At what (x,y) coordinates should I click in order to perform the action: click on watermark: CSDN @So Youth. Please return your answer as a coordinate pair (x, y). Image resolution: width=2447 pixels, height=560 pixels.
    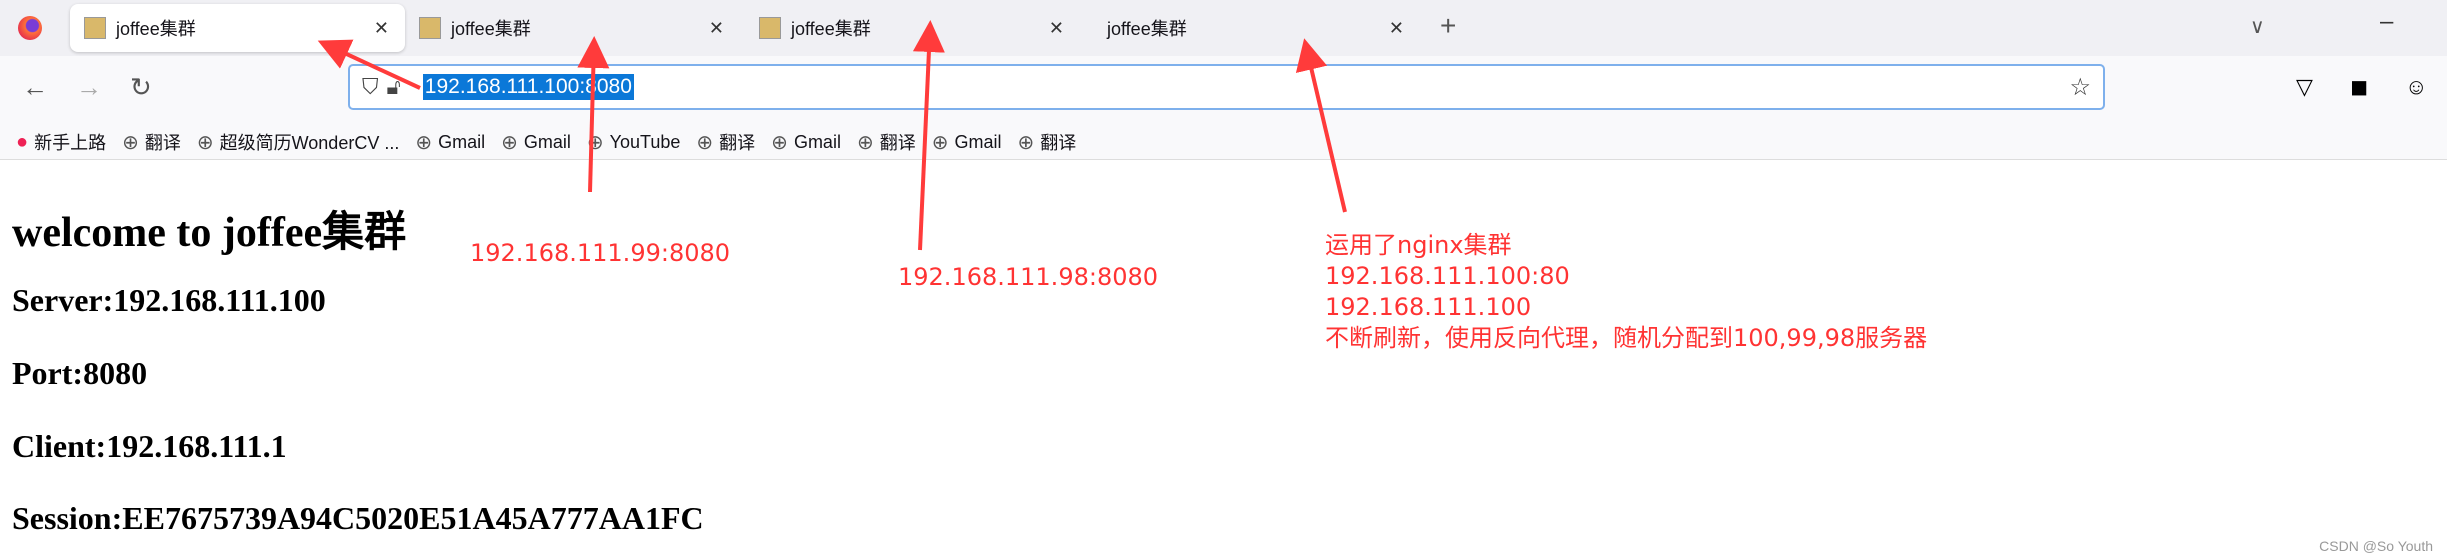
    Looking at the image, I should click on (2376, 546).